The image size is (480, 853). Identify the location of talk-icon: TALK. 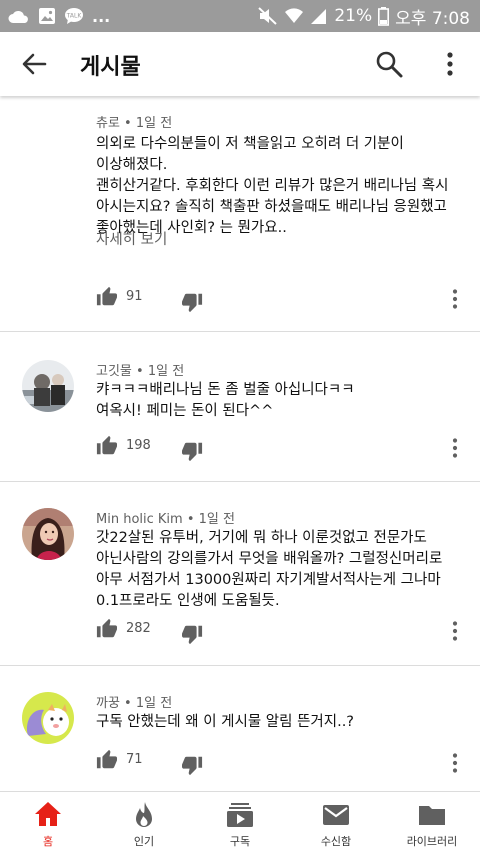
(74, 16).